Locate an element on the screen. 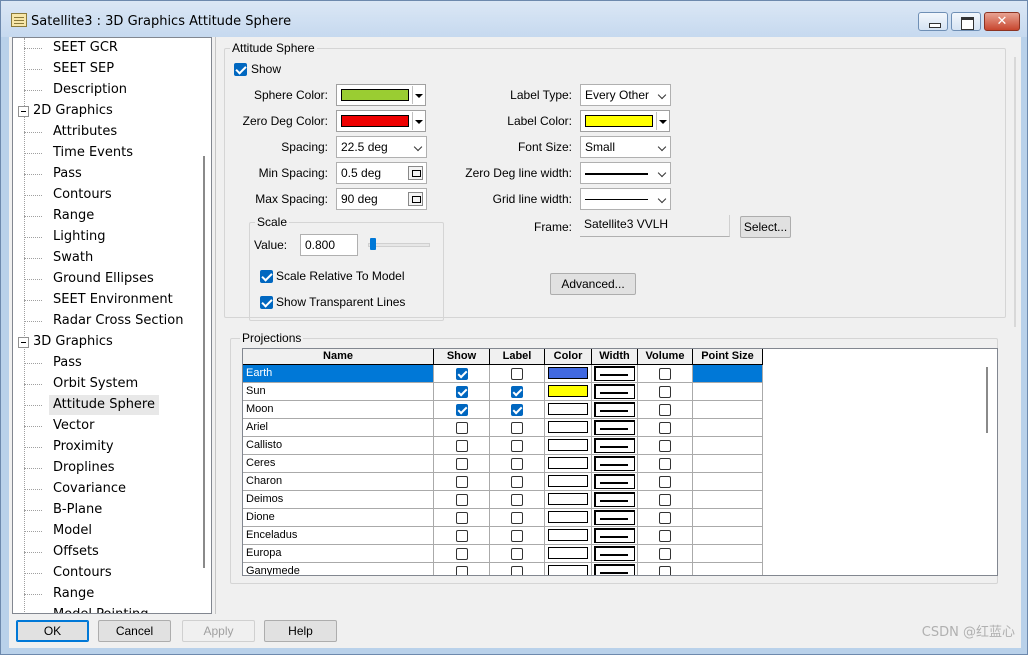 Image resolution: width=1028 pixels, height=655 pixels. tree-item: Model Pointing is located at coordinates (101, 609).